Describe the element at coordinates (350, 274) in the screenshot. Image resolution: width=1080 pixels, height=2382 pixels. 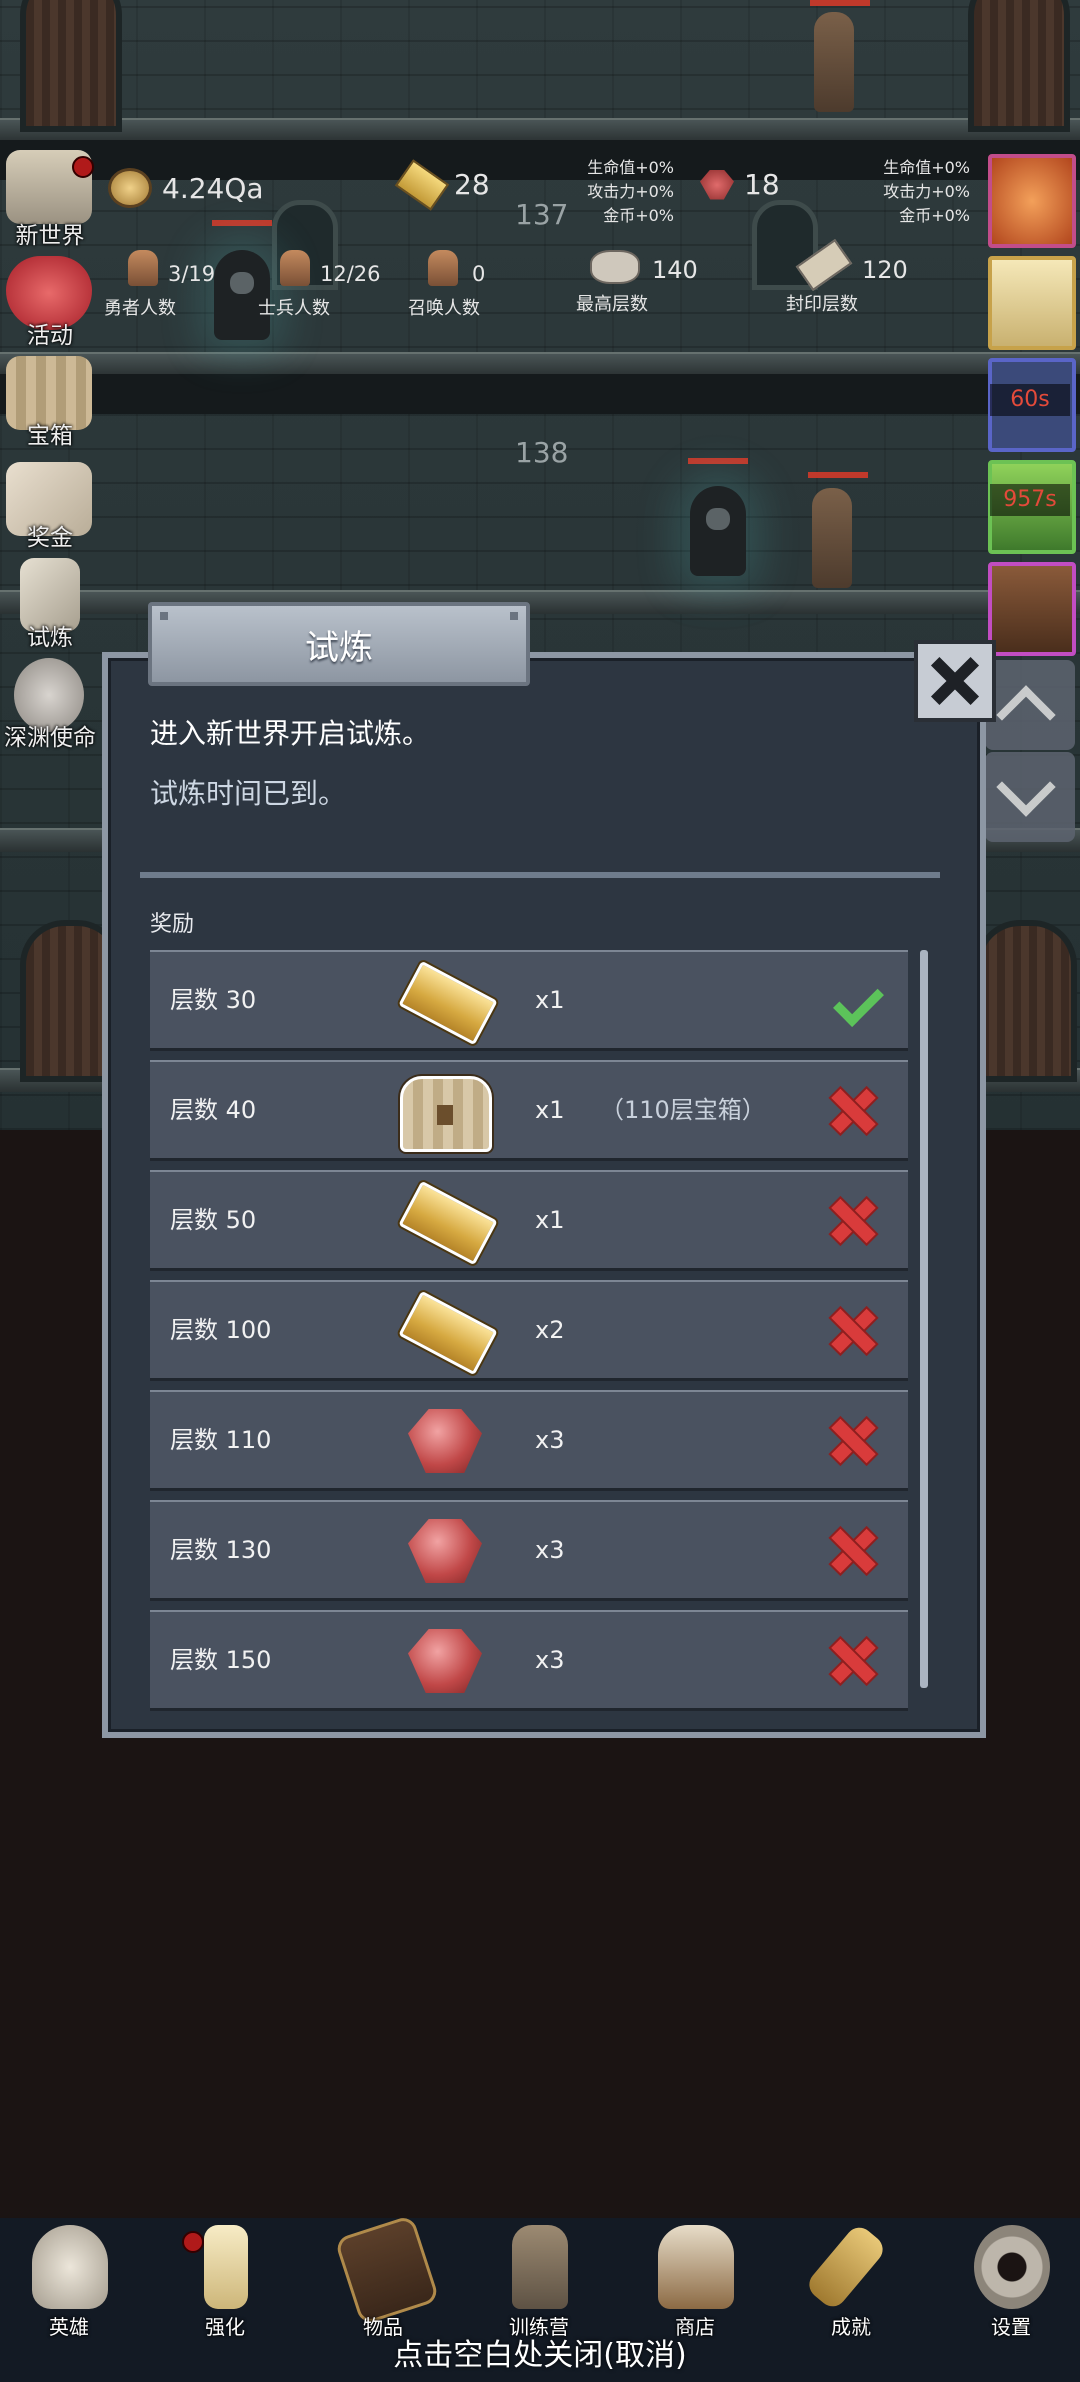
I see `soldier-count: 12/26` at that location.